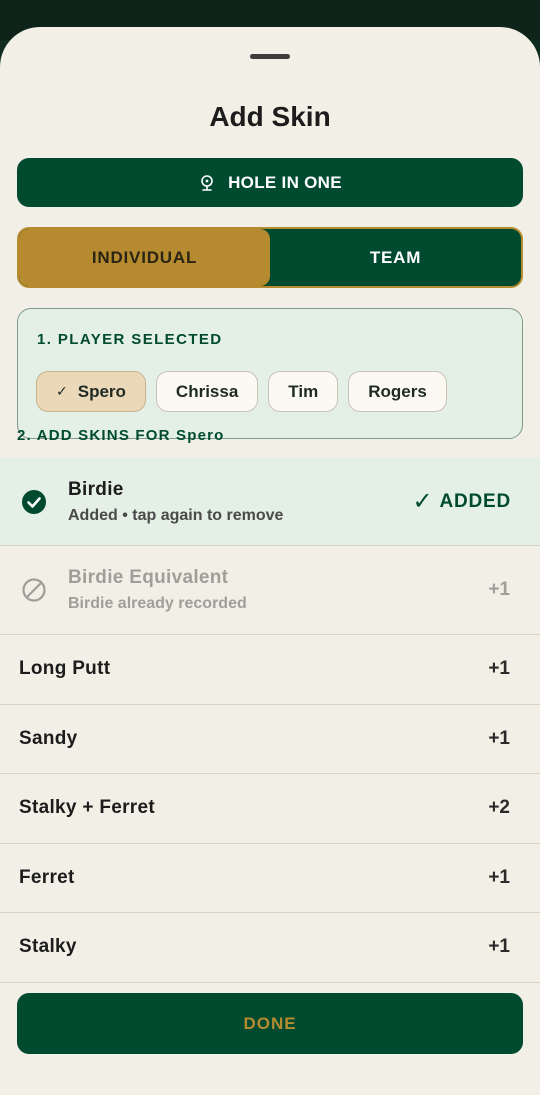  What do you see at coordinates (270, 948) in the screenshot?
I see `skin-row-stalky: Stalky +1` at bounding box center [270, 948].